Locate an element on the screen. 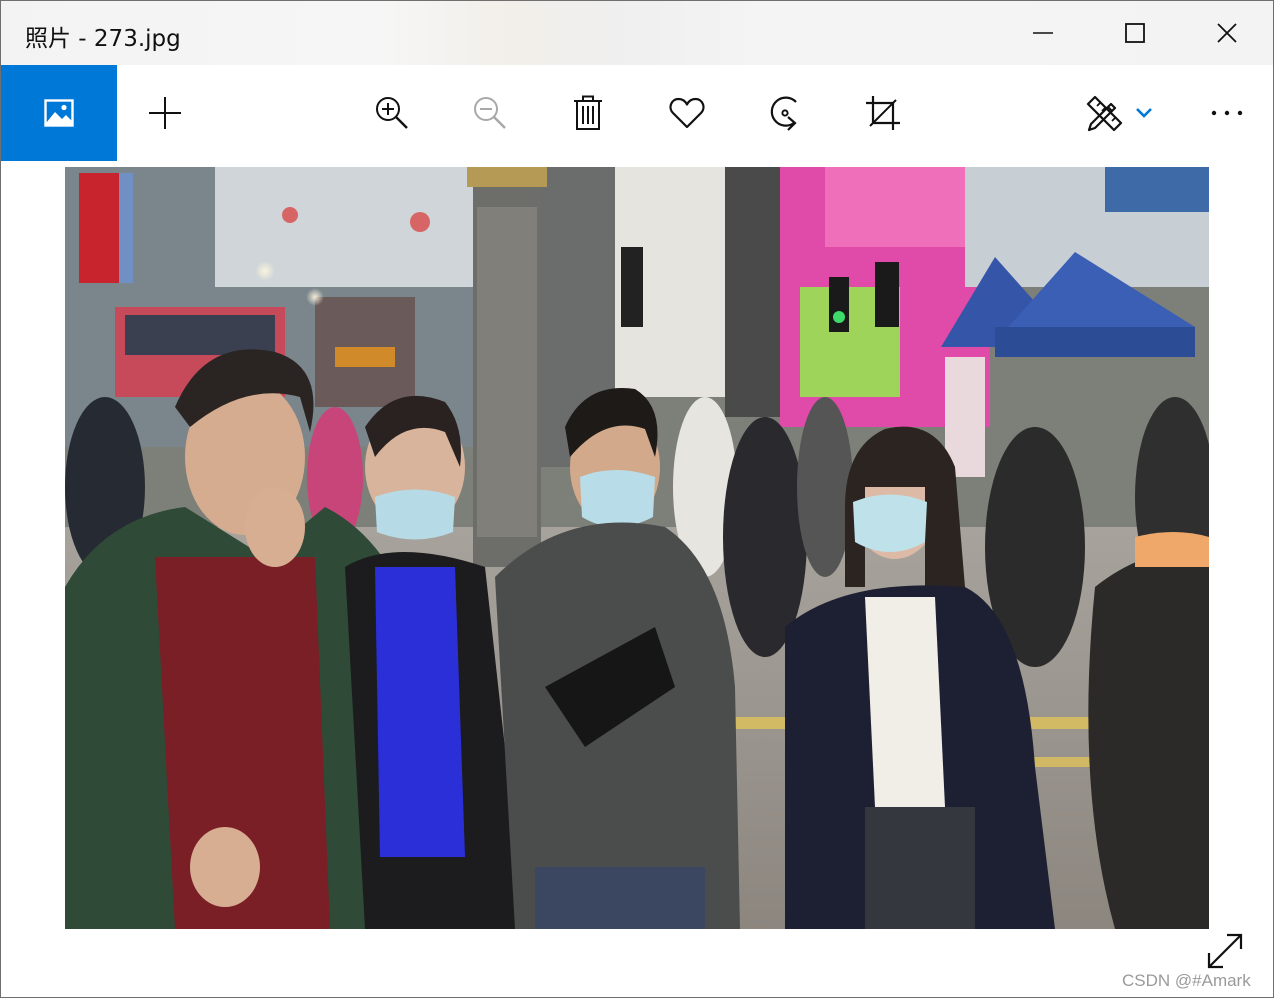 This screenshot has width=1274, height=998. watermark-text: CSDN @#Amark is located at coordinates (1186, 980).